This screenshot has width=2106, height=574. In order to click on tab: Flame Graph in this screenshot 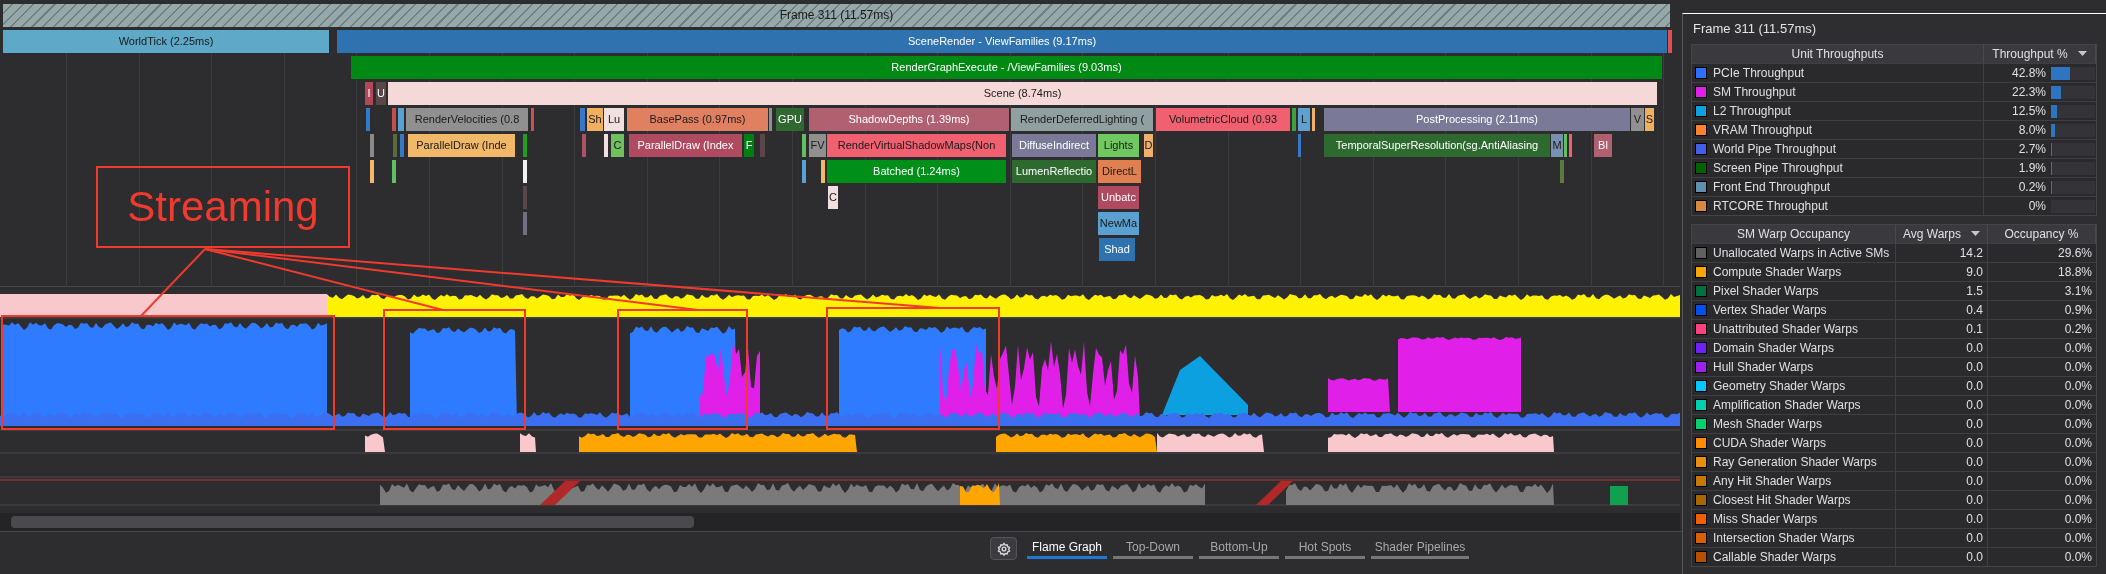, I will do `click(1067, 548)`.